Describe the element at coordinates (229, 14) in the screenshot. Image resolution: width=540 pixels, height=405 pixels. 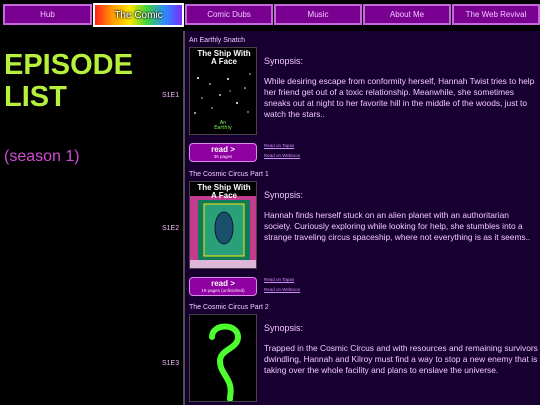
I see `nav-comic-dubs: Comic Dubs` at that location.